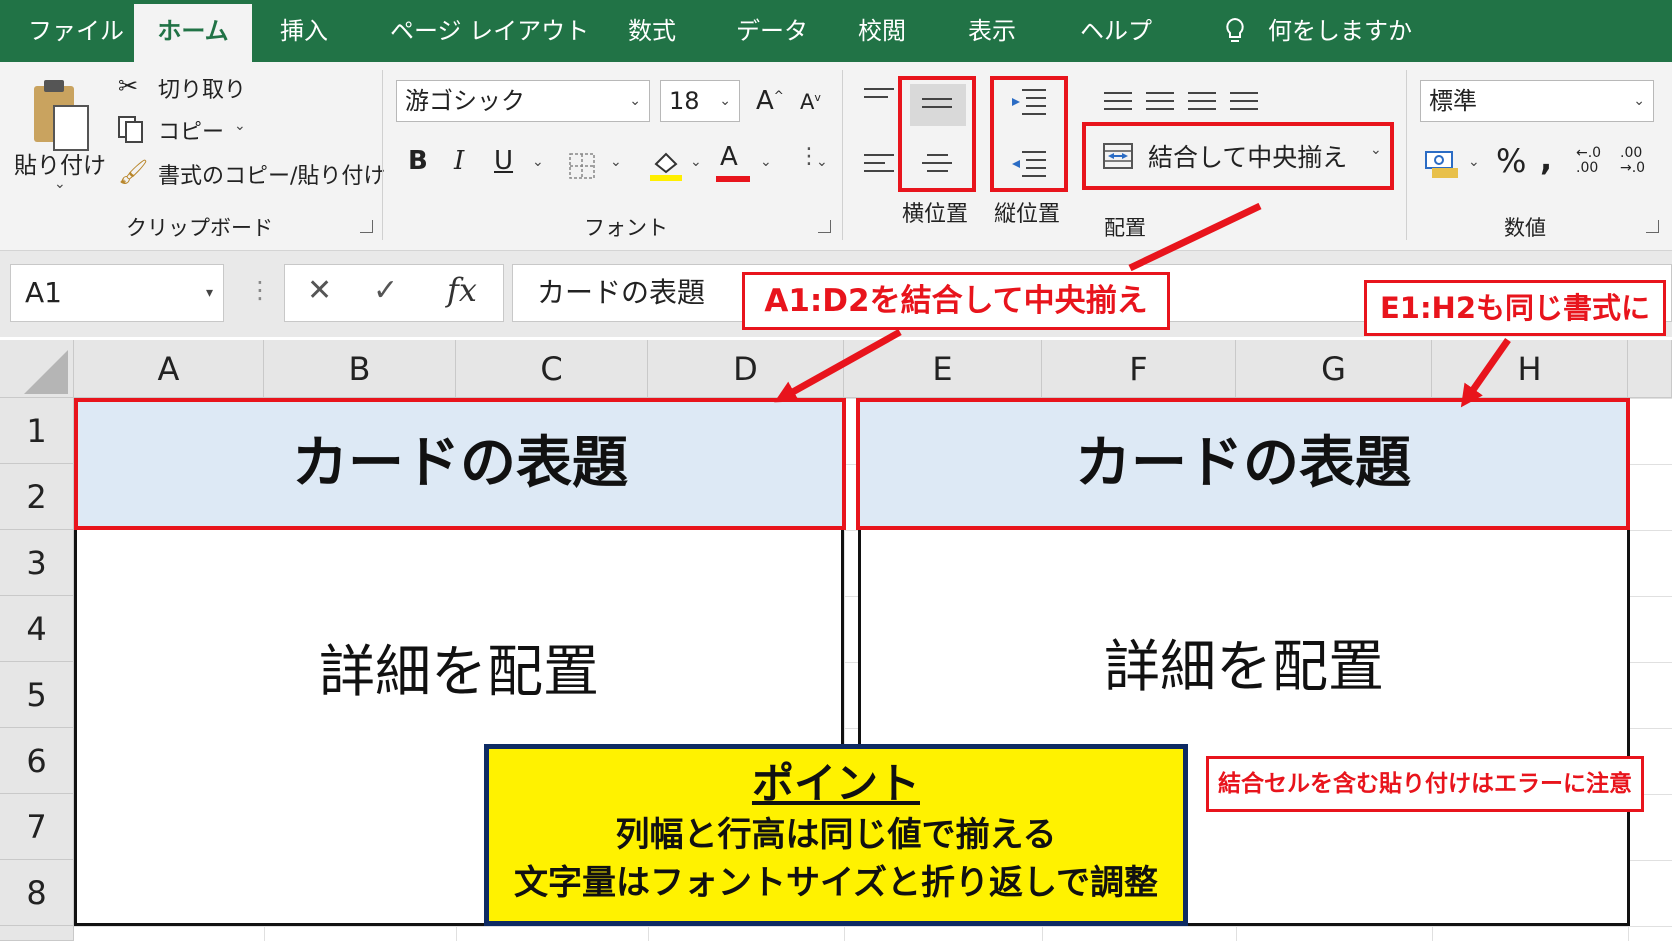  What do you see at coordinates (1546, 159) in the screenshot?
I see `comma-button: ,` at bounding box center [1546, 159].